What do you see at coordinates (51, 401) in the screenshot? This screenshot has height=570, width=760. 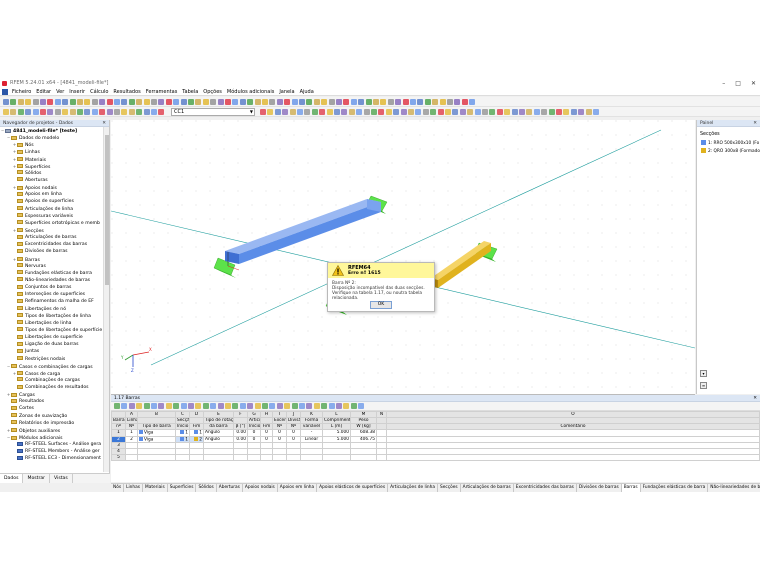 I see `tree-item: Resultados` at bounding box center [51, 401].